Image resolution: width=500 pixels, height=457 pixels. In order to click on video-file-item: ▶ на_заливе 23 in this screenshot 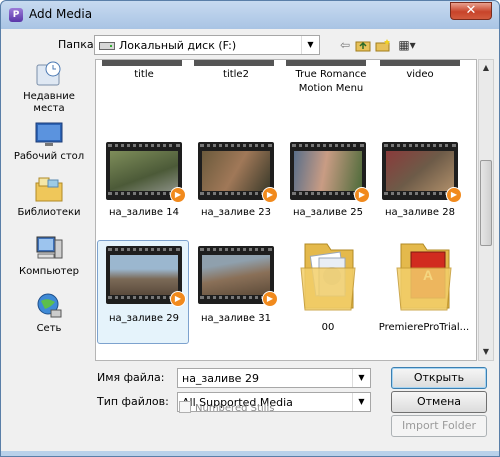, I will do `click(236, 181)`.